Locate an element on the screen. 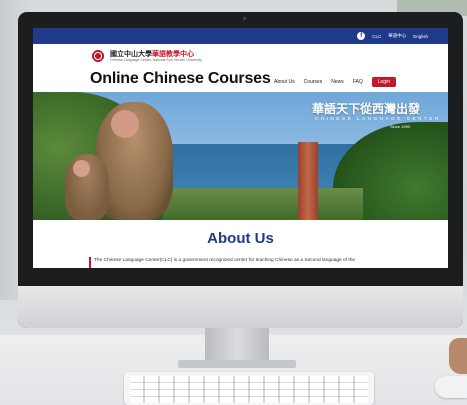 This screenshot has width=467, height=405. keyboard is located at coordinates (249, 388).